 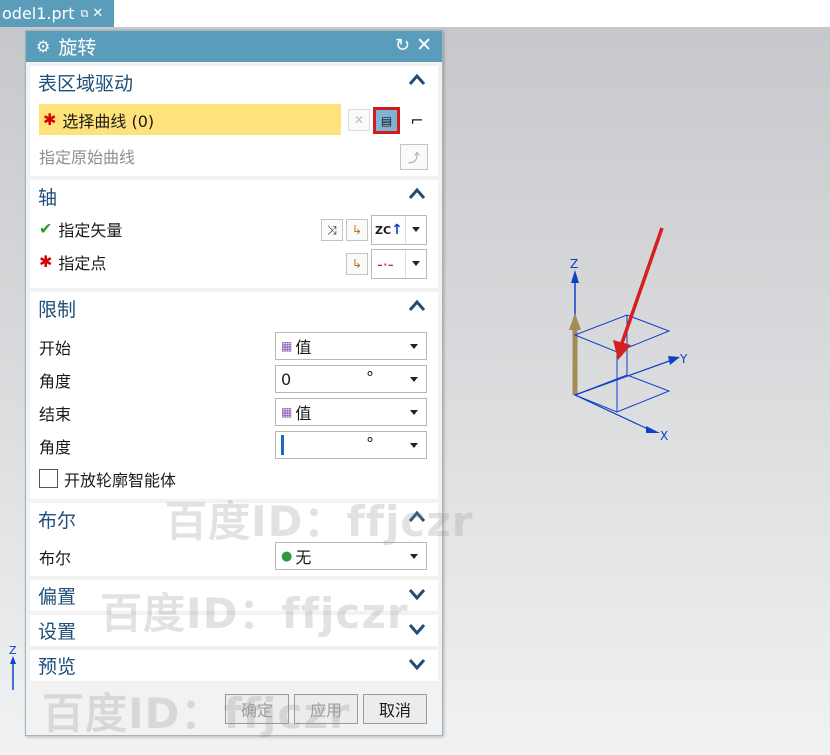 I want to click on angle1-value: 0, so click(x=286, y=379).